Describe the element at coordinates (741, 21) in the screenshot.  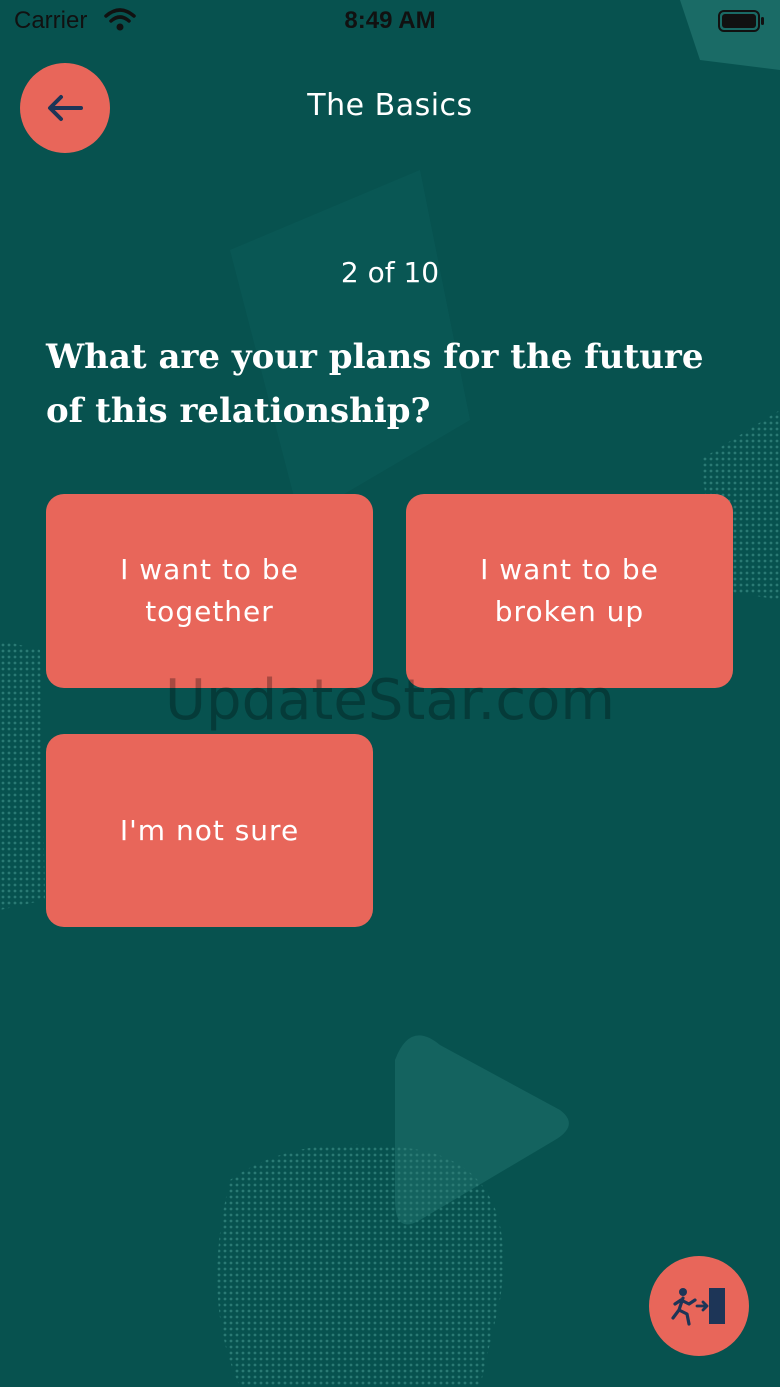
I see `battery-icon` at that location.